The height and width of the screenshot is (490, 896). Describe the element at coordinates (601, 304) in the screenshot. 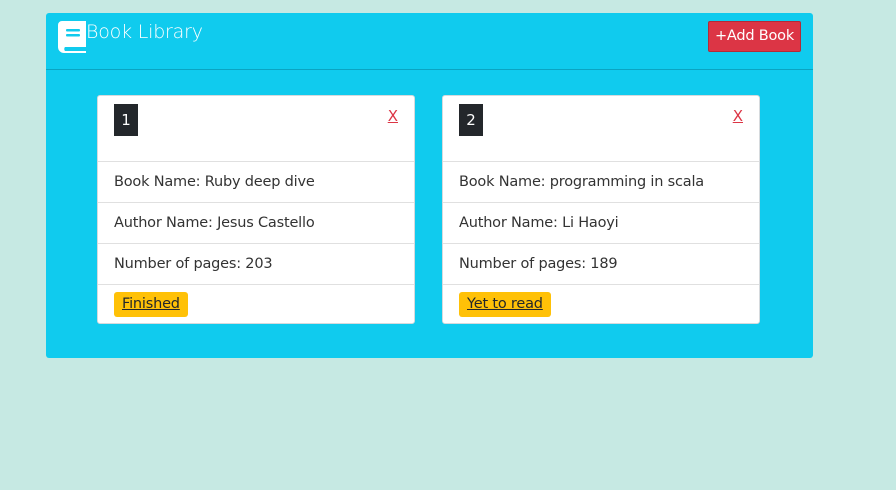

I see `status-row: Yet to read` at that location.